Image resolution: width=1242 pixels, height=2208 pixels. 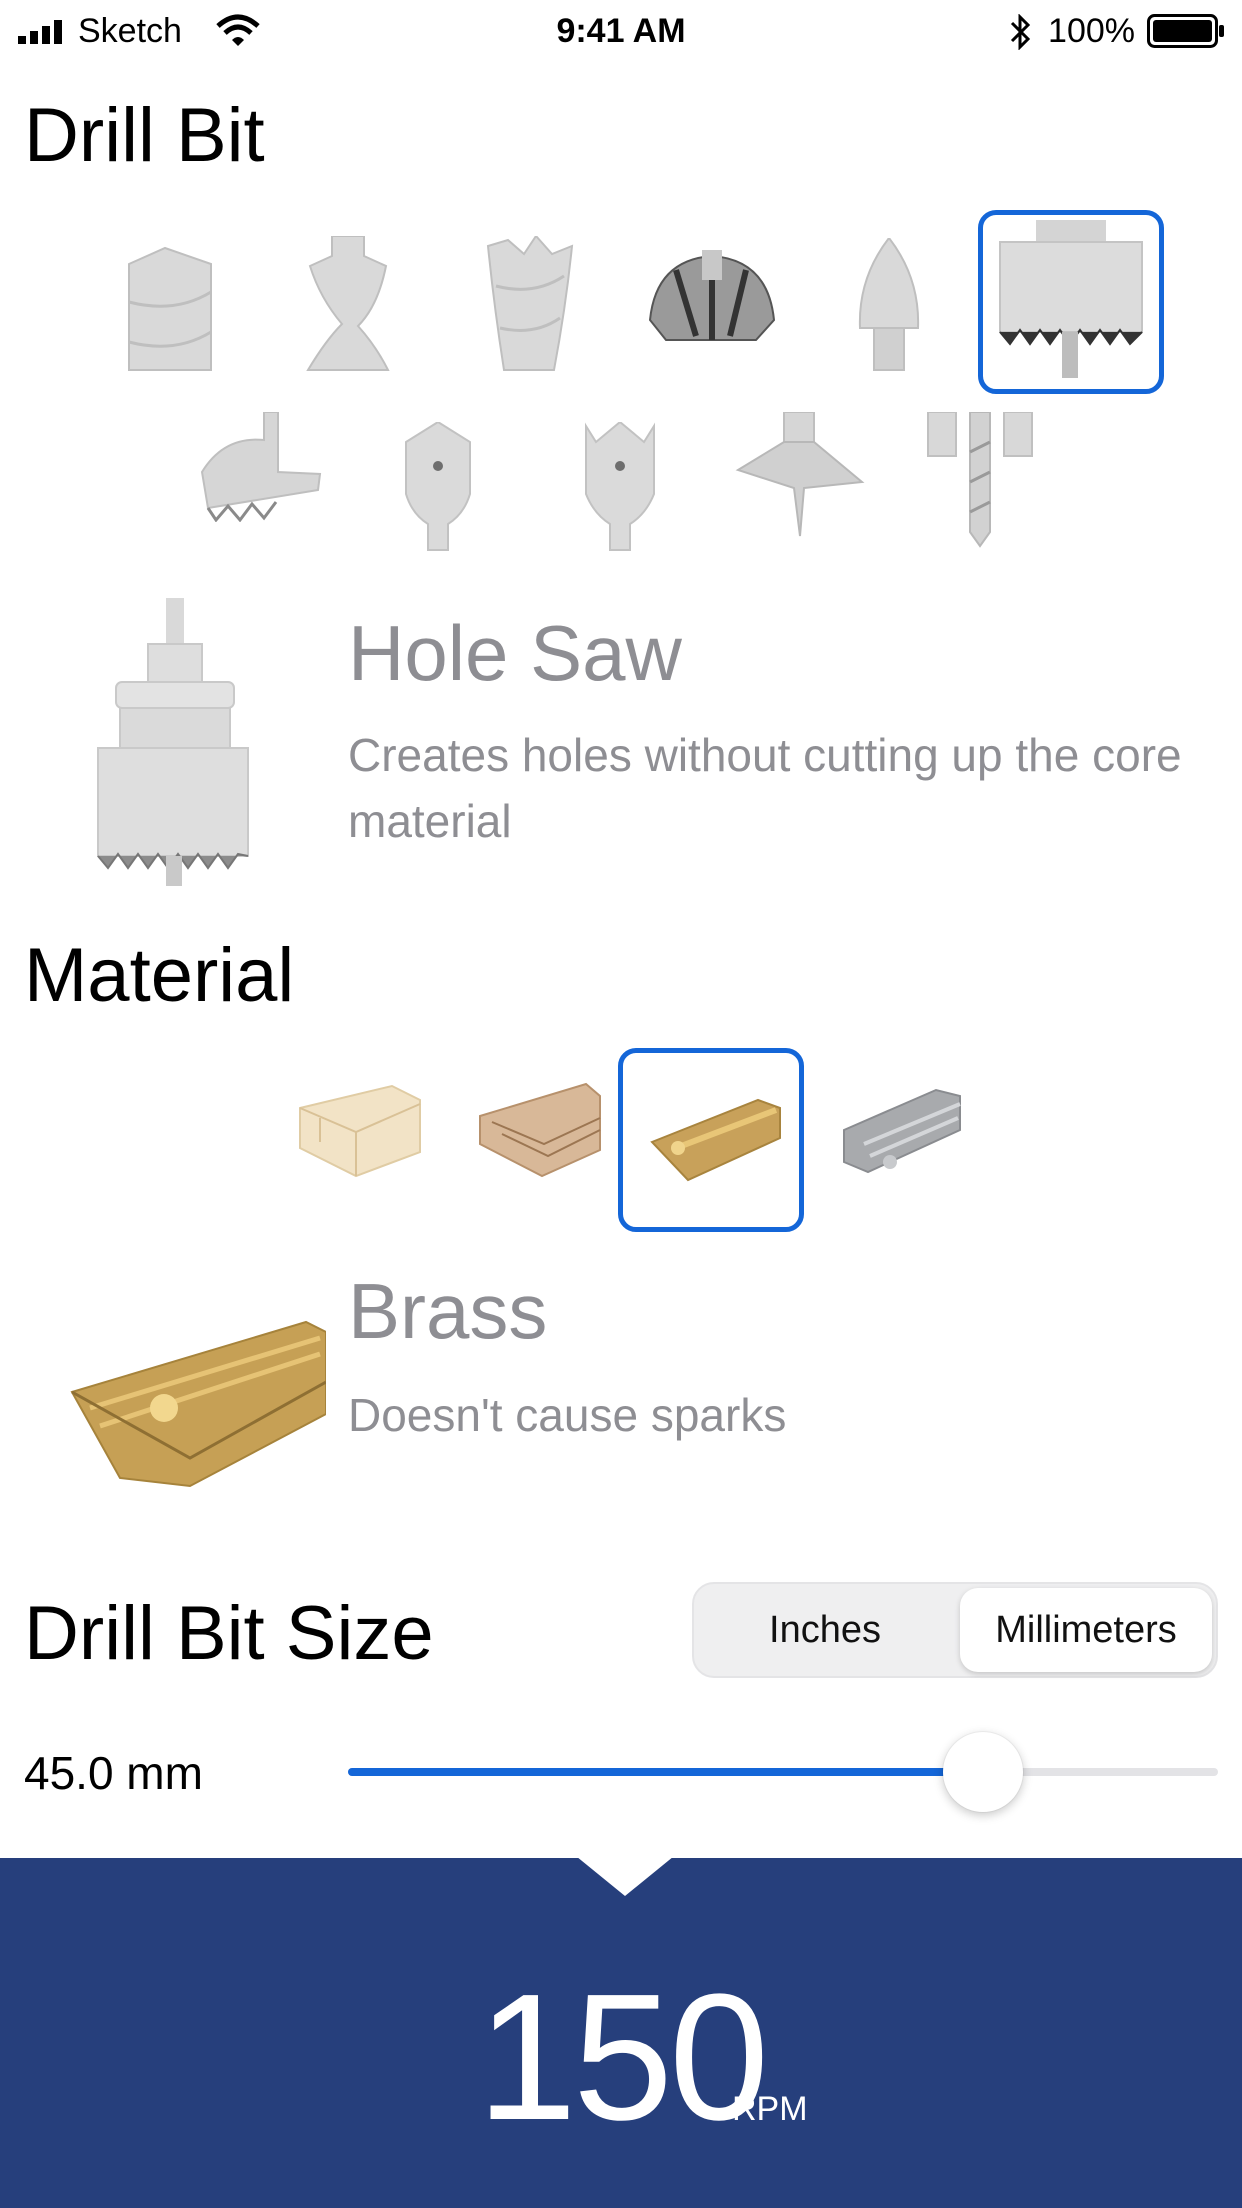 I want to click on aluminum-icon, so click(x=901, y=1133).